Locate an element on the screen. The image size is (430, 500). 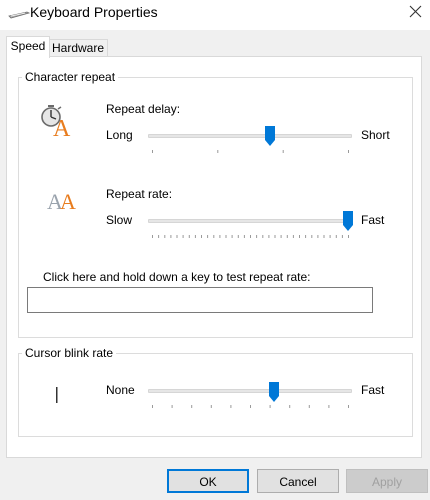
cursor-preview-icon is located at coordinates (57, 395).